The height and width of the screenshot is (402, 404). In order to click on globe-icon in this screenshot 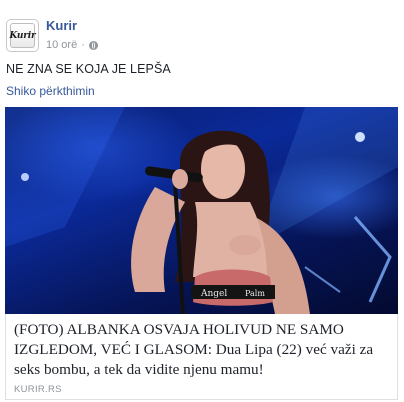, I will do `click(93, 45)`.